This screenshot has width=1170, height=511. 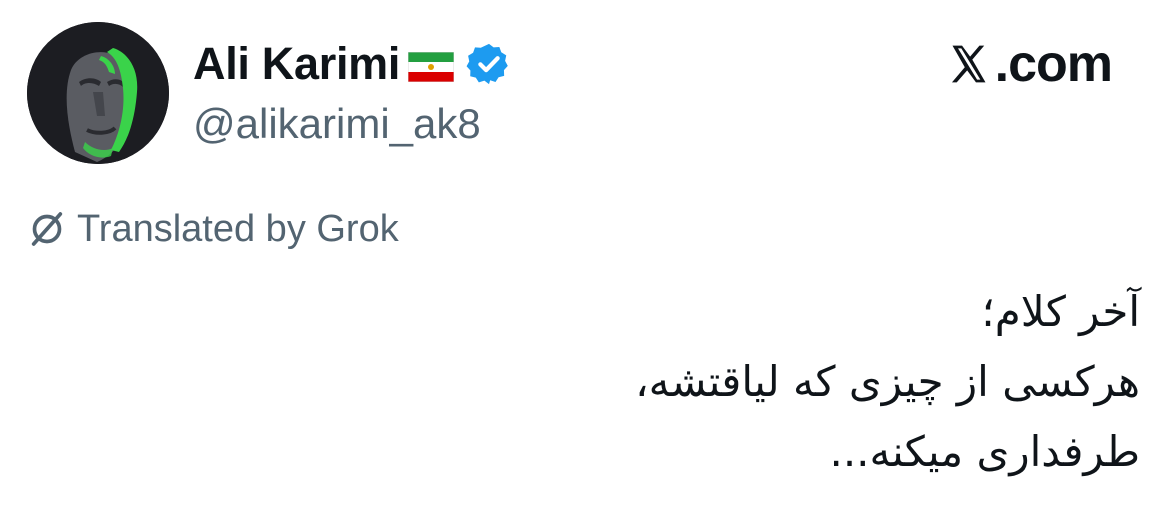 What do you see at coordinates (238, 228) in the screenshot?
I see `translated-label: Translated by Grok` at bounding box center [238, 228].